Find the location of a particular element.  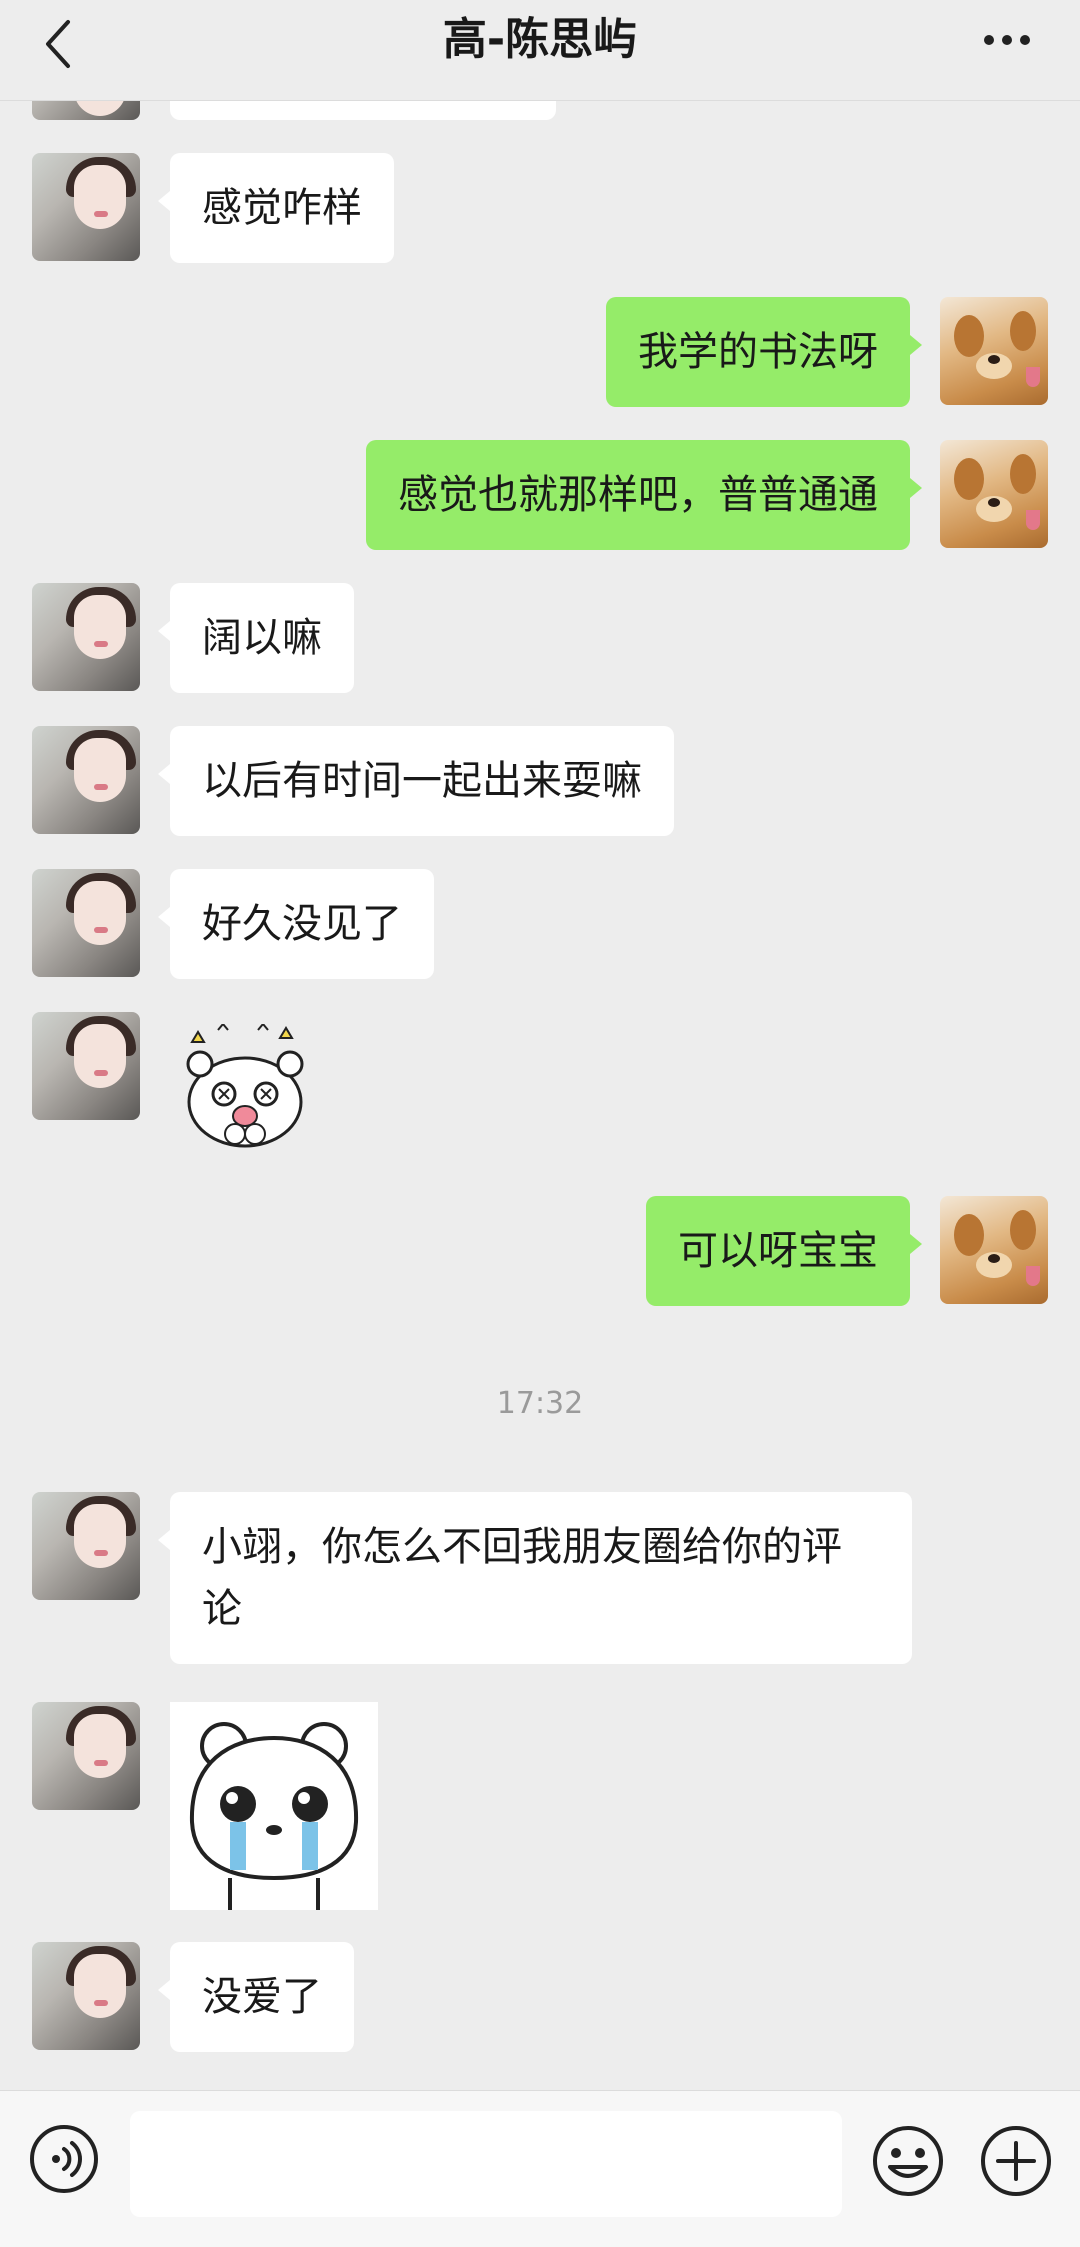

message-bubble-self: 可以呀宝宝 is located at coordinates (784, 1251).